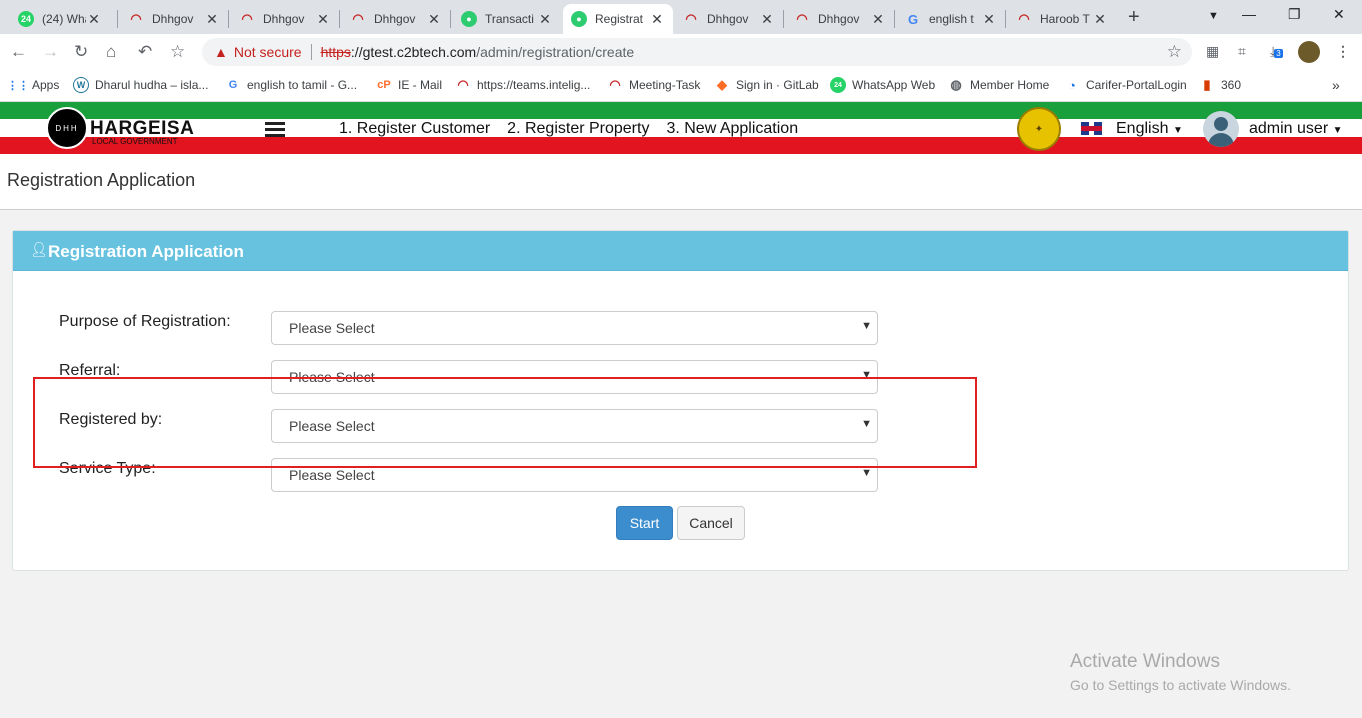  Describe the element at coordinates (766, 85) in the screenshot. I see `bookmark-item: ◆ Sign in · GitLab` at that location.